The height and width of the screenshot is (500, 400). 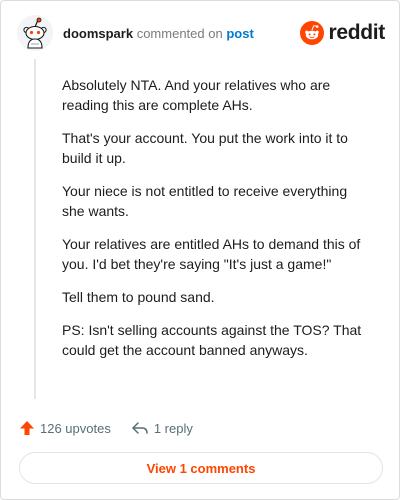 I want to click on snoo-avatar-icon, so click(x=35, y=33).